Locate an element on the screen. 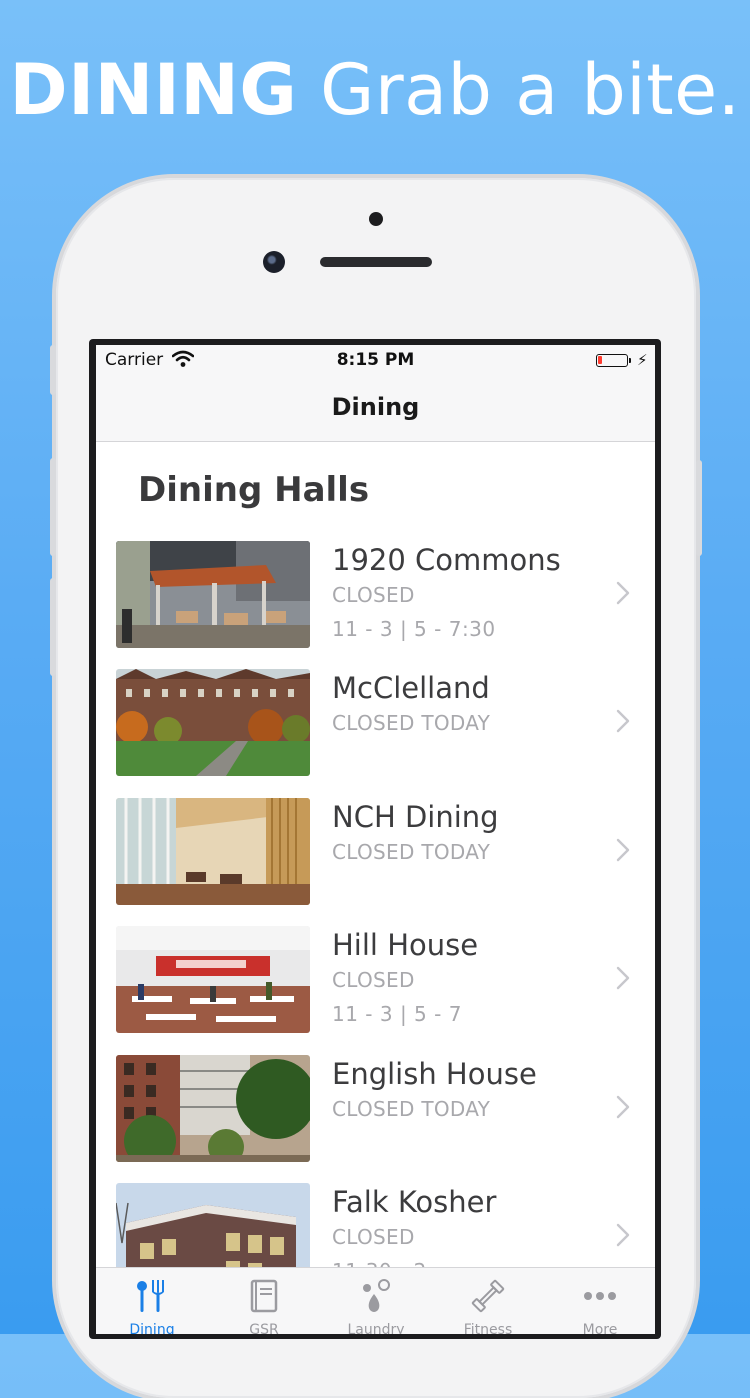 This screenshot has height=1398, width=750. status-bar: Carrier 8:15 PM ⚡ is located at coordinates (375, 360).